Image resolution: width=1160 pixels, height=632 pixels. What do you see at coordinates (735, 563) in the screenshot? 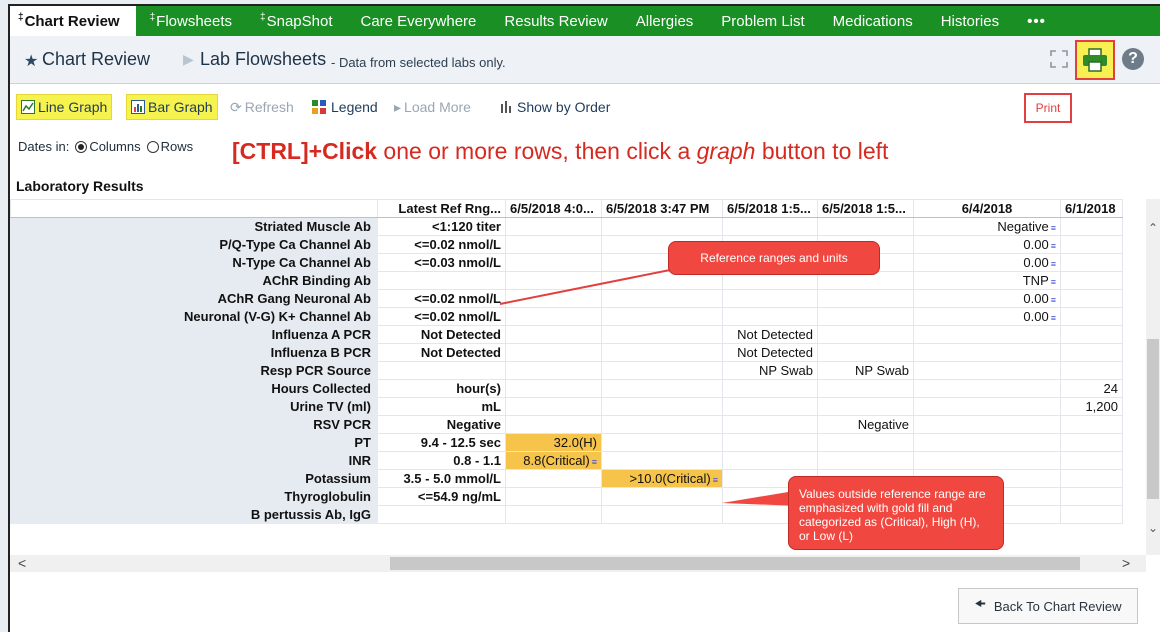
I see `horizontal-scroll-thumb` at bounding box center [735, 563].